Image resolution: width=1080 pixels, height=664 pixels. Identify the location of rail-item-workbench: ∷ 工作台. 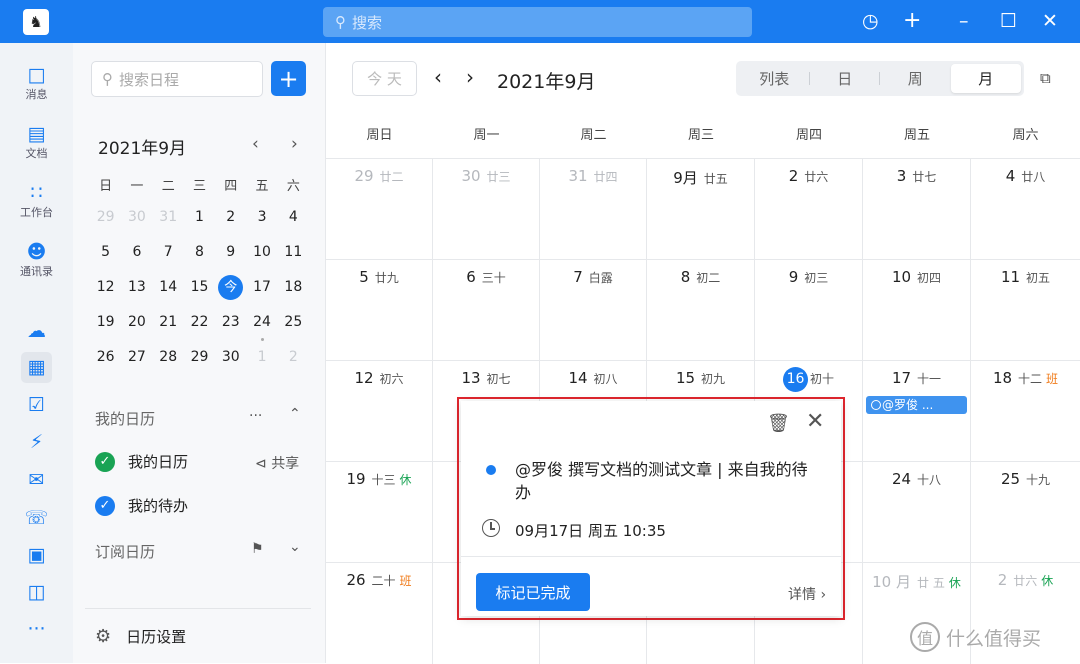
(36, 201).